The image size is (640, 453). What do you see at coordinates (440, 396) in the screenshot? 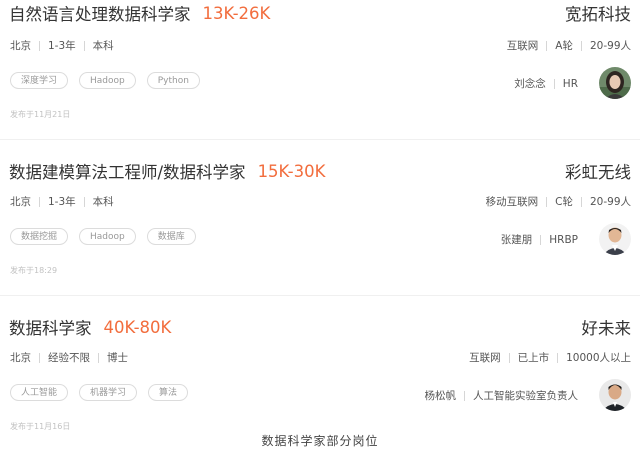
I see `recruiter-name: 杨松帆` at bounding box center [440, 396].